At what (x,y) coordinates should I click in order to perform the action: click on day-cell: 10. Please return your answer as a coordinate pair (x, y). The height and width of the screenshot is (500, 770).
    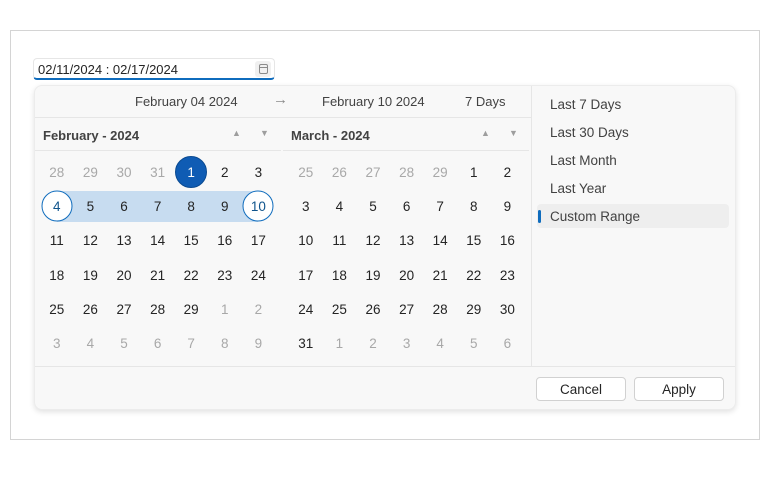
    Looking at the image, I should click on (306, 241).